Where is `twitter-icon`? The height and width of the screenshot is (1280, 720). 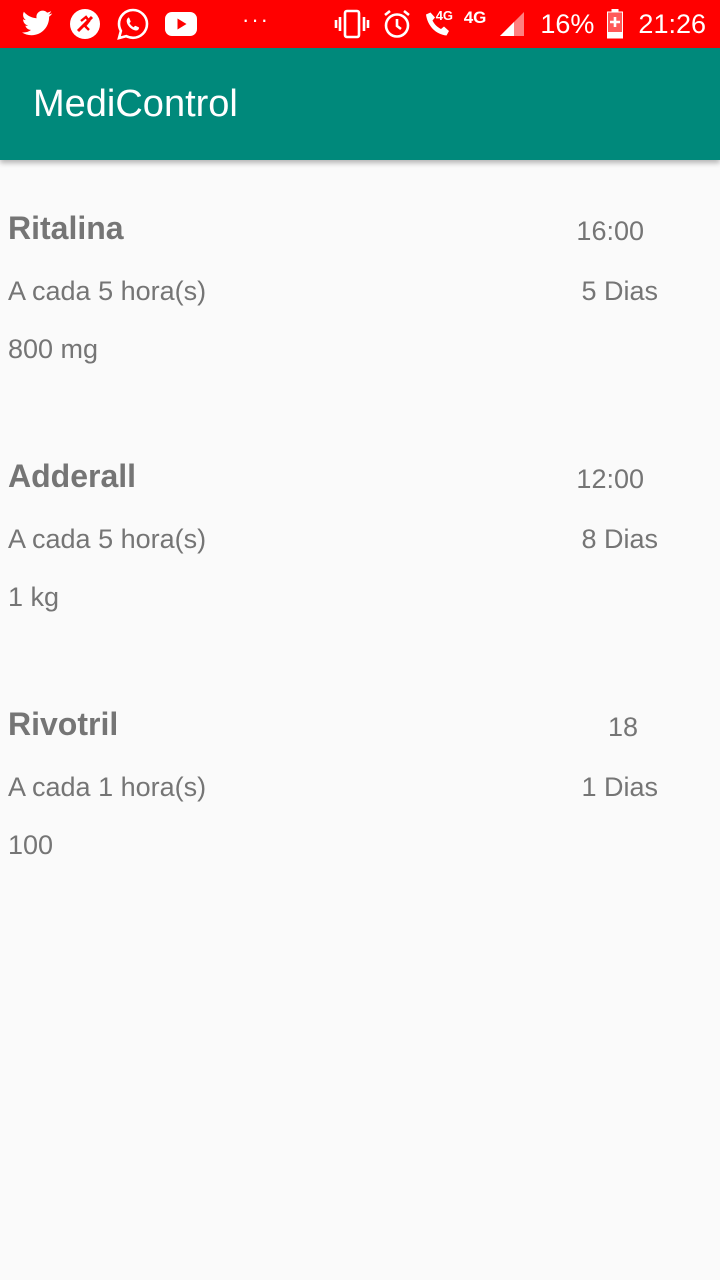
twitter-icon is located at coordinates (37, 24).